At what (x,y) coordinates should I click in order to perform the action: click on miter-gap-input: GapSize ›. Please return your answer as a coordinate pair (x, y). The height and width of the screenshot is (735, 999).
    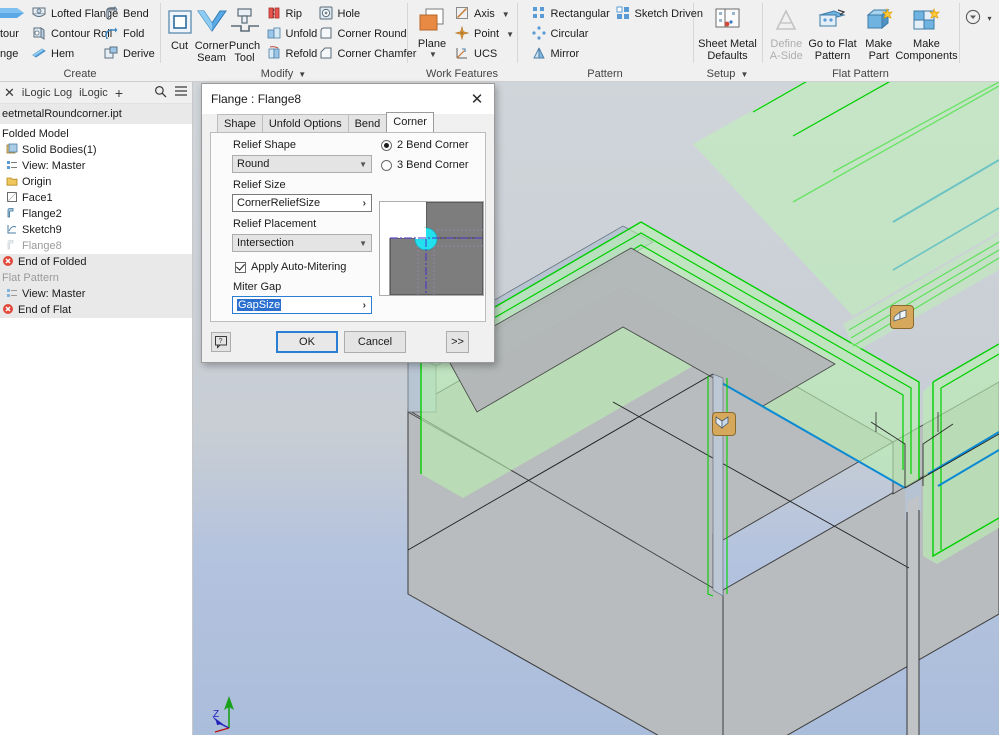
    Looking at the image, I should click on (302, 305).